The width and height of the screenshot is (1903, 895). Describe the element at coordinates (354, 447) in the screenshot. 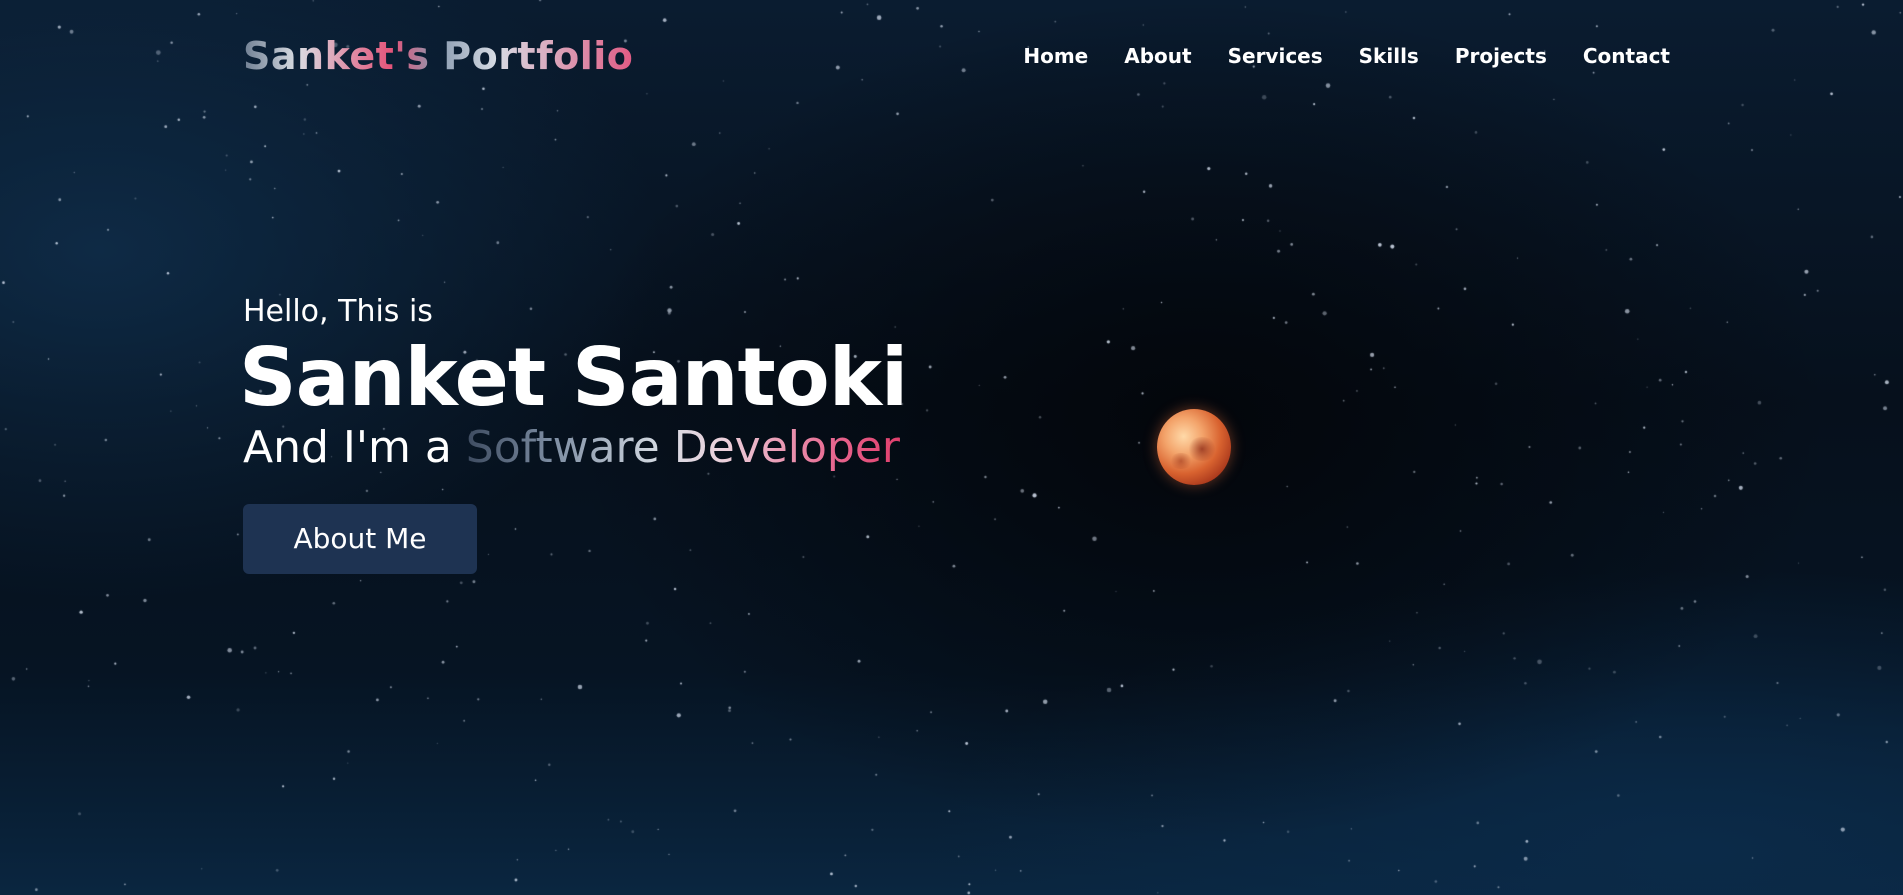

I see `hero-role-prefix: And I'm a` at that location.